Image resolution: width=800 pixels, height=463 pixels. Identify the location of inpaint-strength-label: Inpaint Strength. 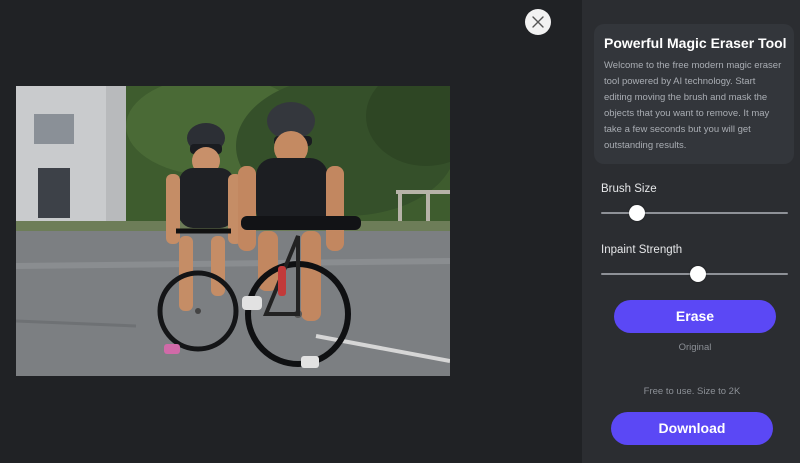
(642, 250).